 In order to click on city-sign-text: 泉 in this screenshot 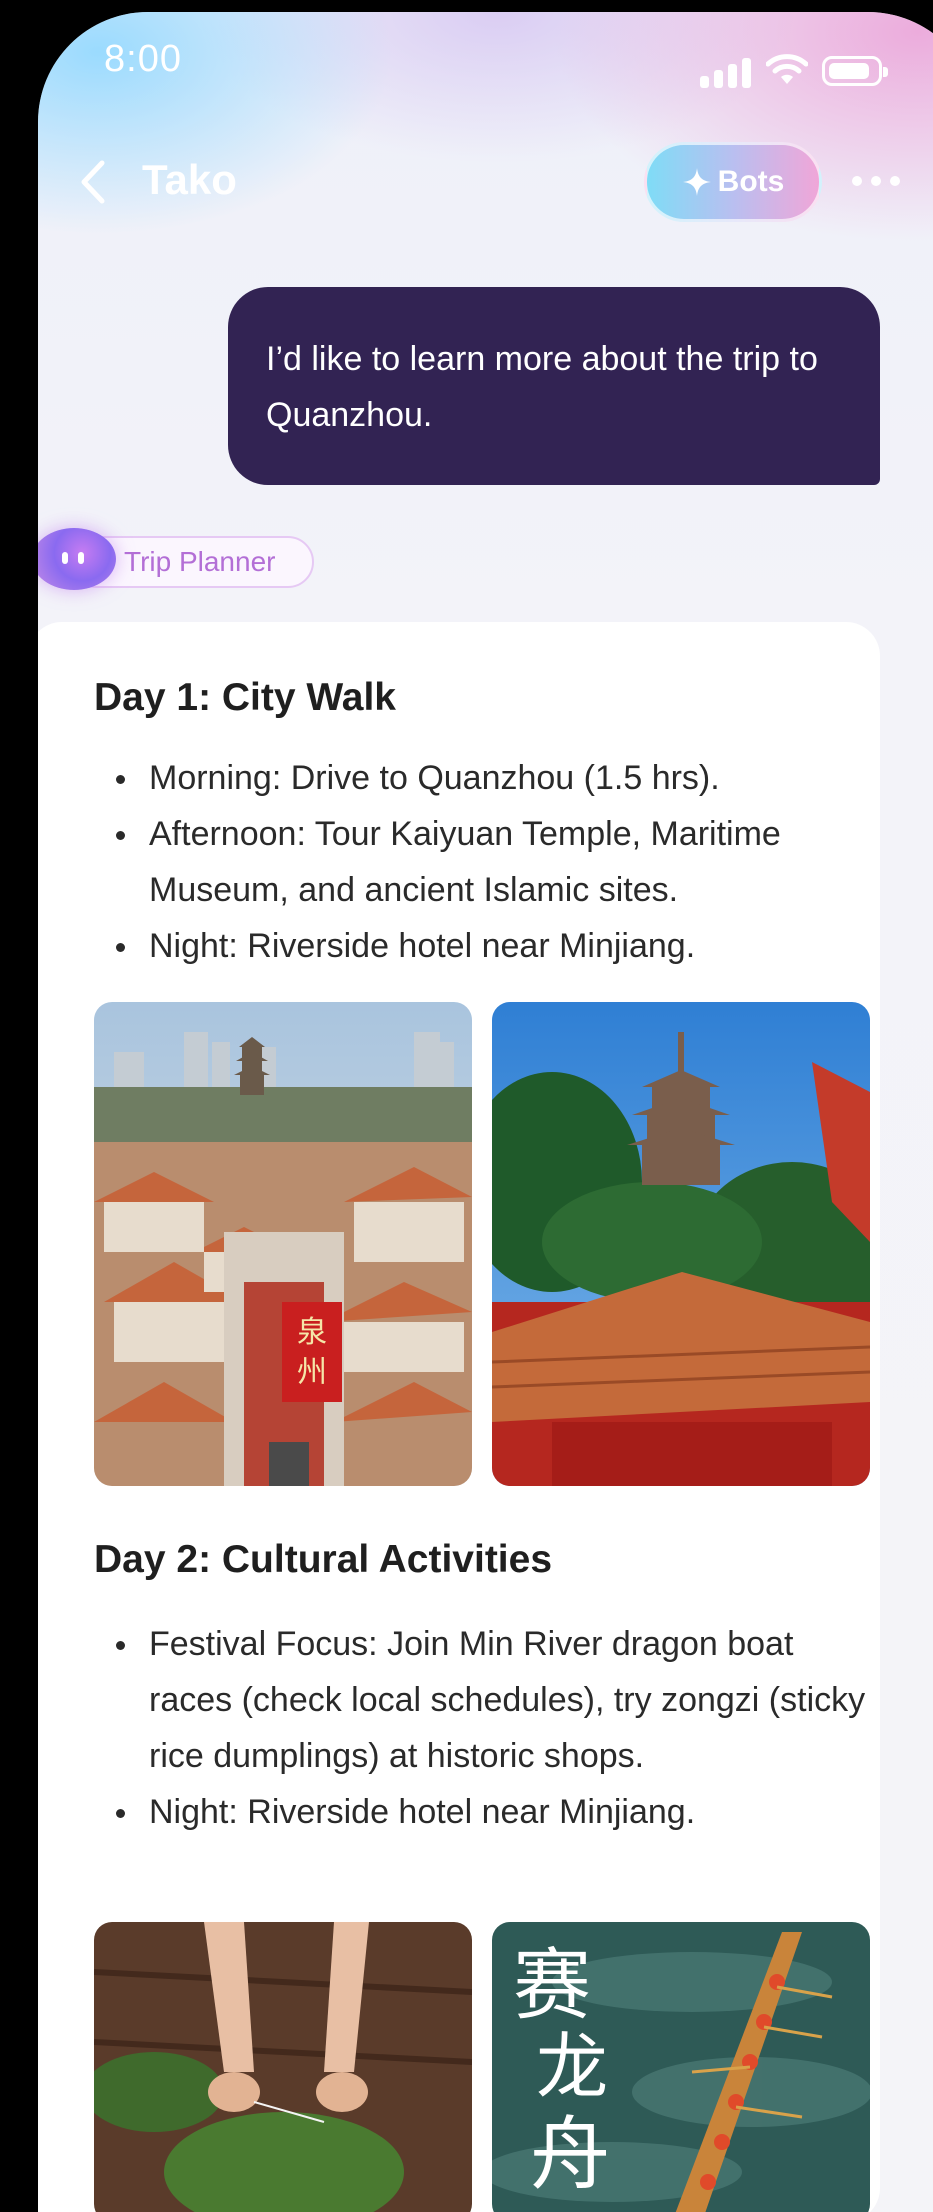, I will do `click(312, 1332)`.